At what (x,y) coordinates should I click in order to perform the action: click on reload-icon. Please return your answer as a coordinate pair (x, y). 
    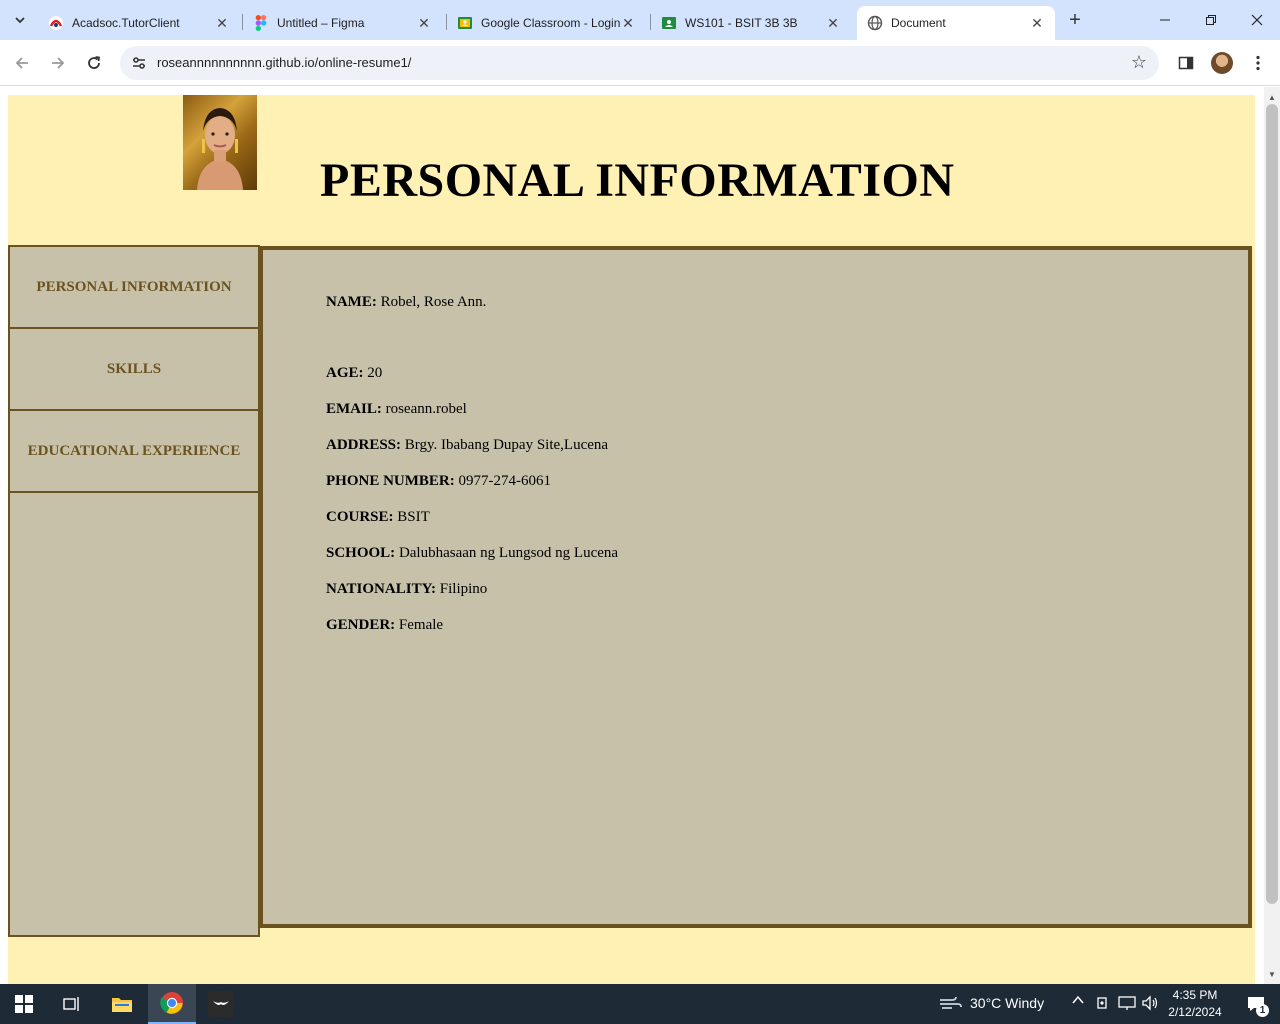
    Looking at the image, I should click on (94, 62).